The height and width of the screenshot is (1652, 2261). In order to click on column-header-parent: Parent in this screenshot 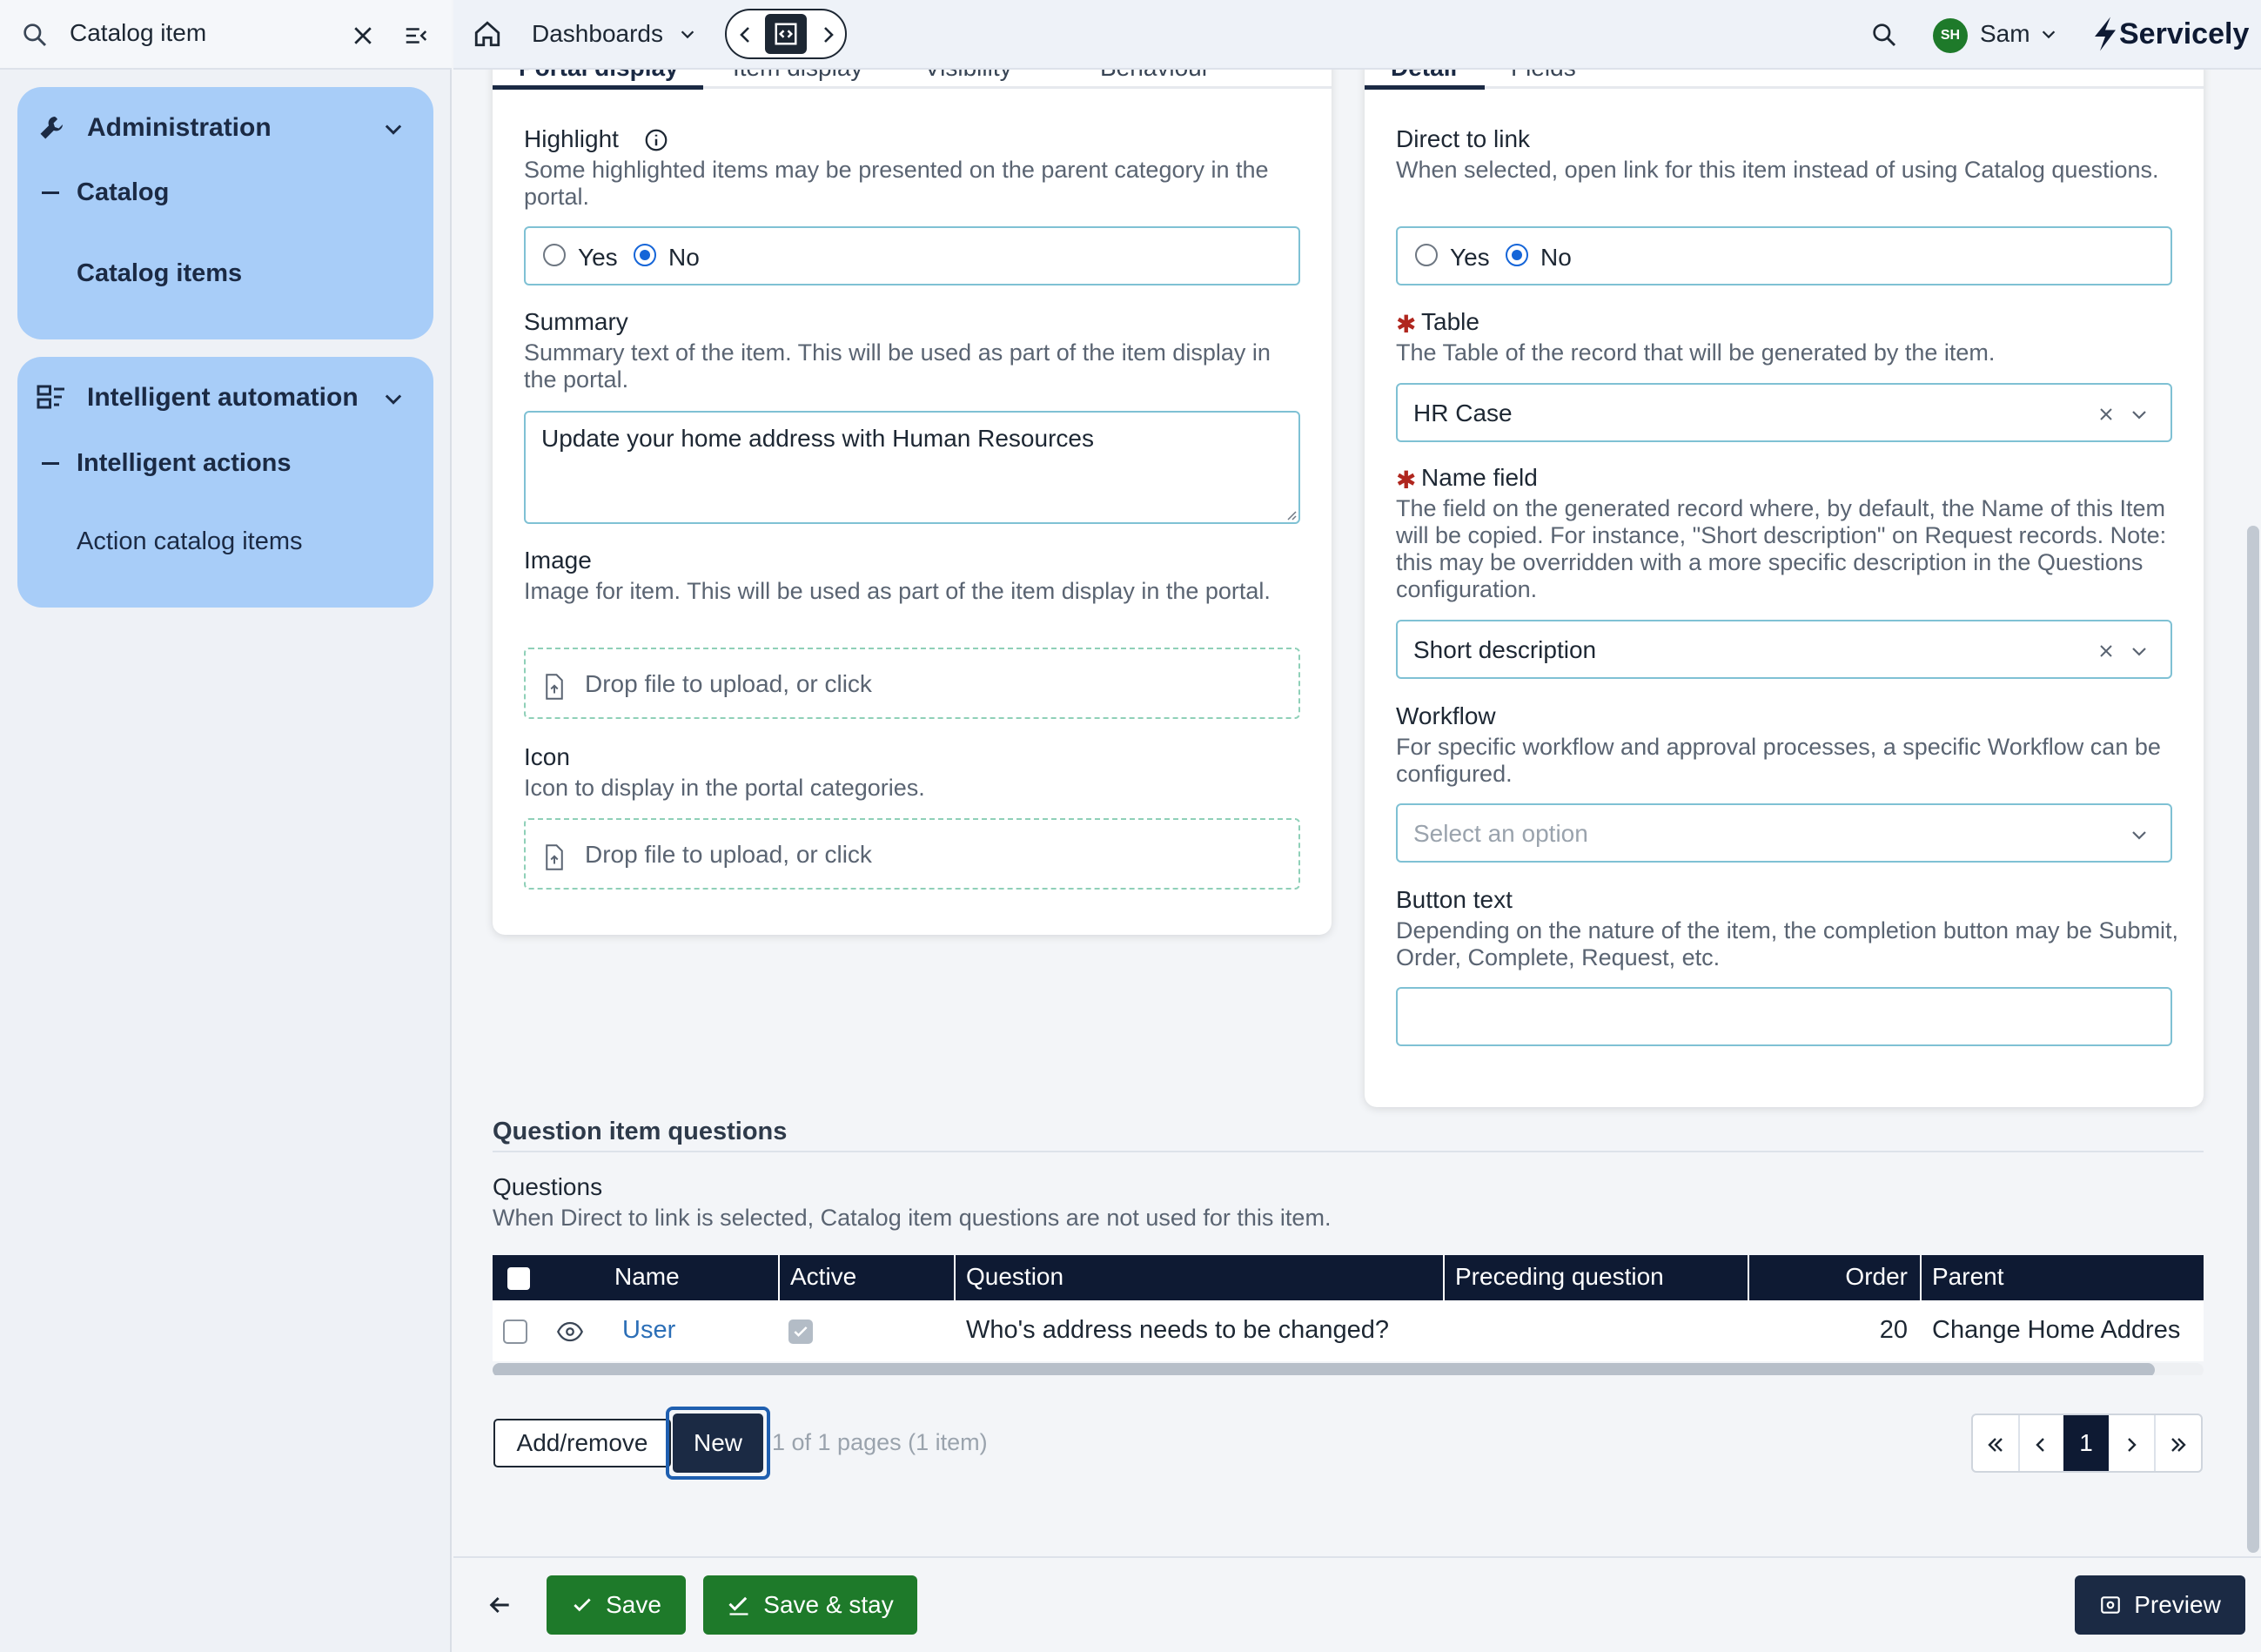, I will do `click(1968, 1277)`.